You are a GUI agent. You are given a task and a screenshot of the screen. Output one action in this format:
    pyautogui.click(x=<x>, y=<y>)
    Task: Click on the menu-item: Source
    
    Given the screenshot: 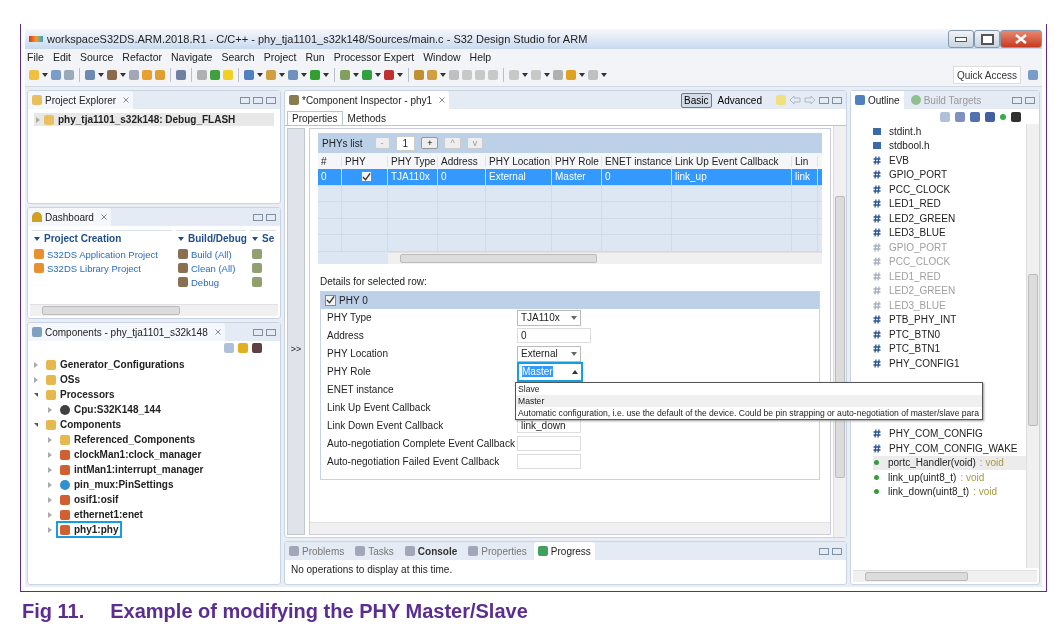 What is the action you would take?
    pyautogui.click(x=97, y=56)
    